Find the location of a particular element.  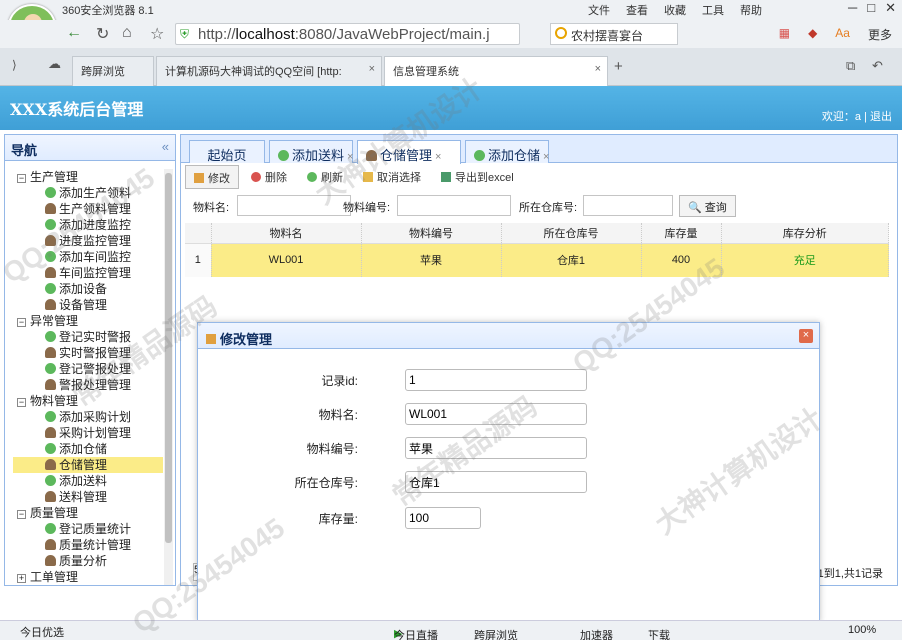

cloud-icon: ☁ is located at coordinates (54, 64).